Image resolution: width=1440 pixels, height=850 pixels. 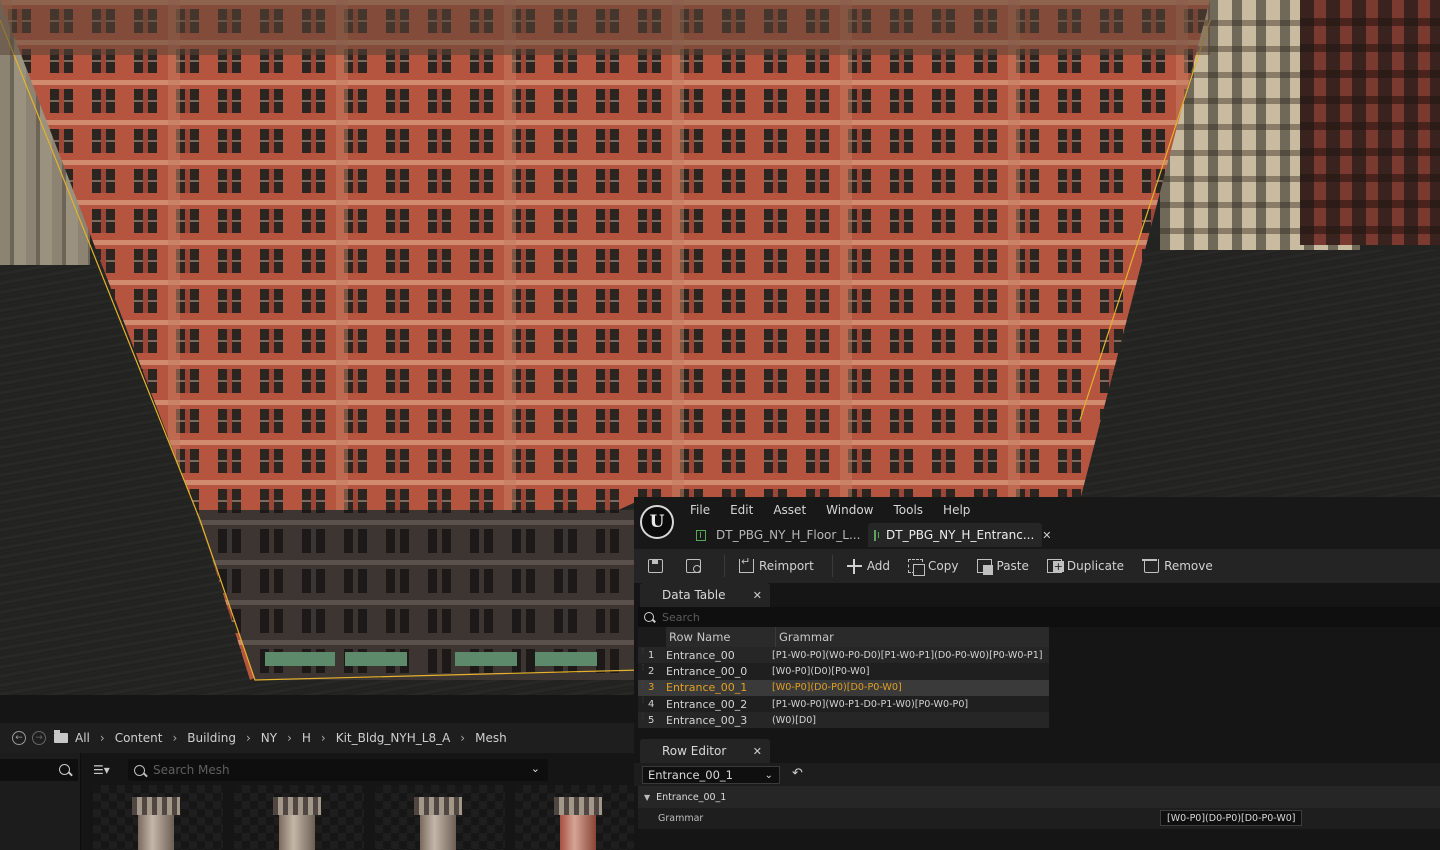 What do you see at coordinates (984, 567) in the screenshot?
I see `paste-icon` at bounding box center [984, 567].